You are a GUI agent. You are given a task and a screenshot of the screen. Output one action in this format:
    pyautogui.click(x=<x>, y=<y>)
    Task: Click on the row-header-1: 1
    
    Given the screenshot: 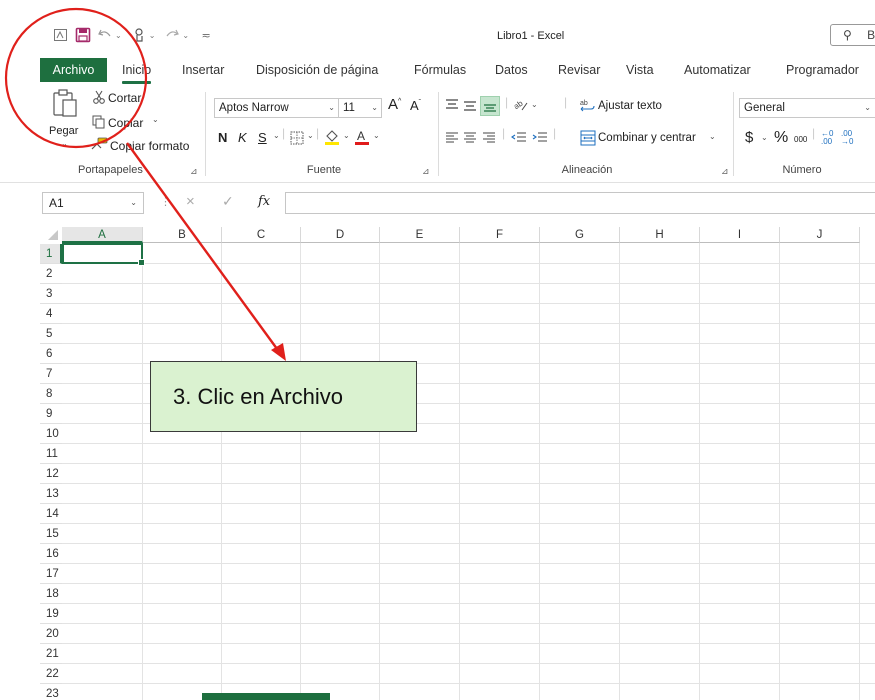 What is the action you would take?
    pyautogui.click(x=51, y=254)
    